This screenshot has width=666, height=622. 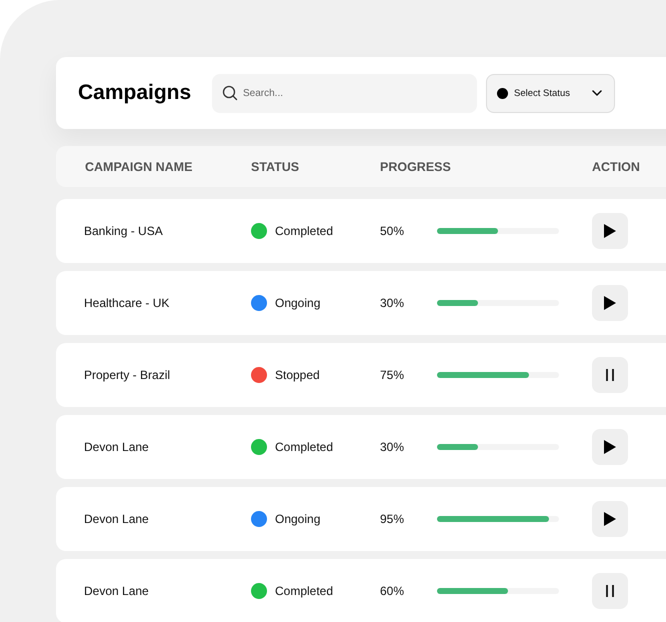 What do you see at coordinates (393, 231) in the screenshot?
I see `progress-percent: 50%` at bounding box center [393, 231].